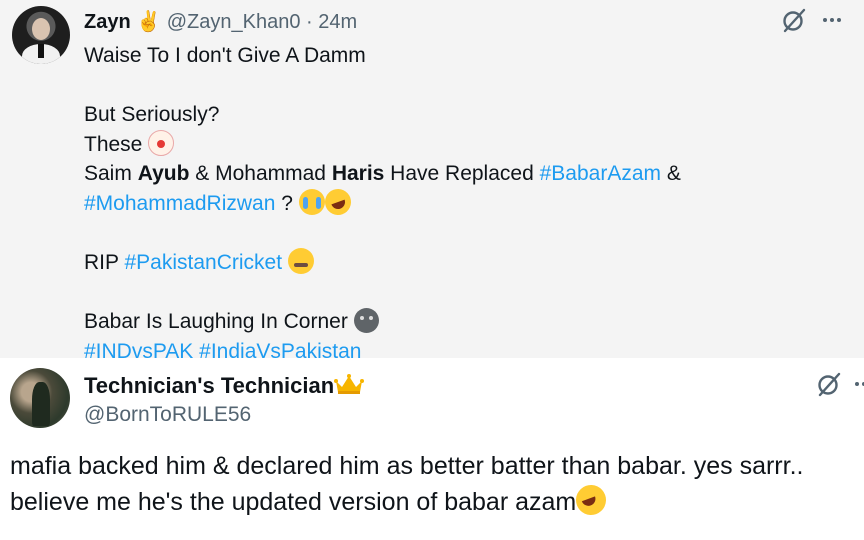 Image resolution: width=864 pixels, height=540 pixels. I want to click on text-line: #MohammadRizwan ?, so click(382, 202).